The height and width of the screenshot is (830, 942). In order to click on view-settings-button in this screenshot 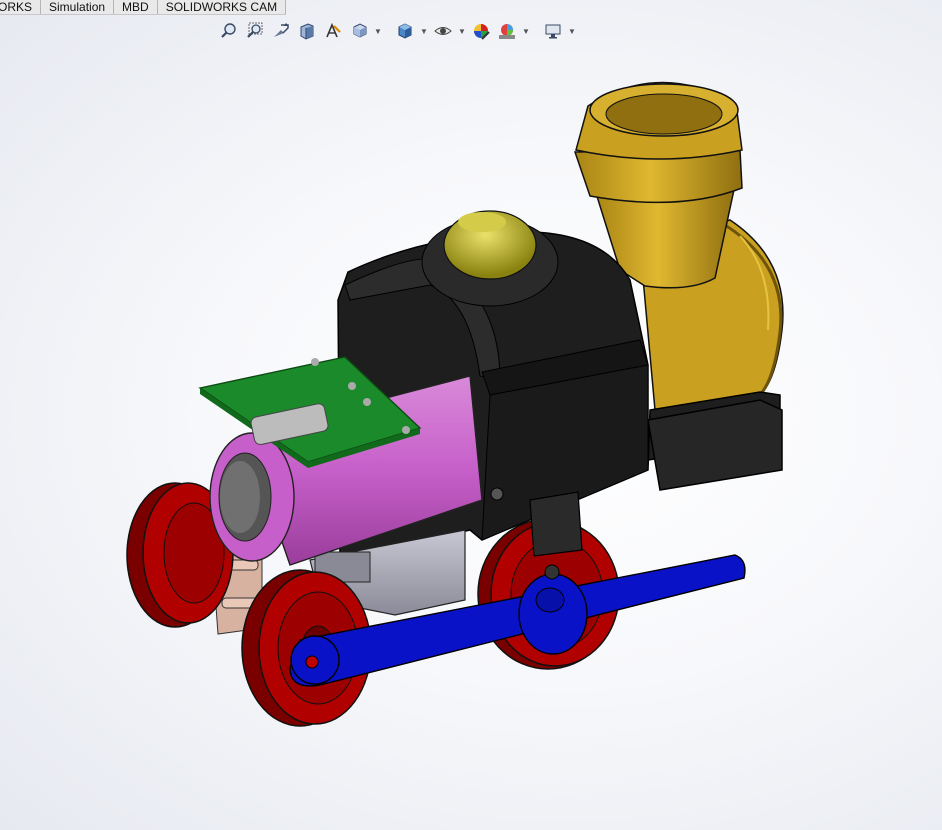, I will do `click(553, 31)`.